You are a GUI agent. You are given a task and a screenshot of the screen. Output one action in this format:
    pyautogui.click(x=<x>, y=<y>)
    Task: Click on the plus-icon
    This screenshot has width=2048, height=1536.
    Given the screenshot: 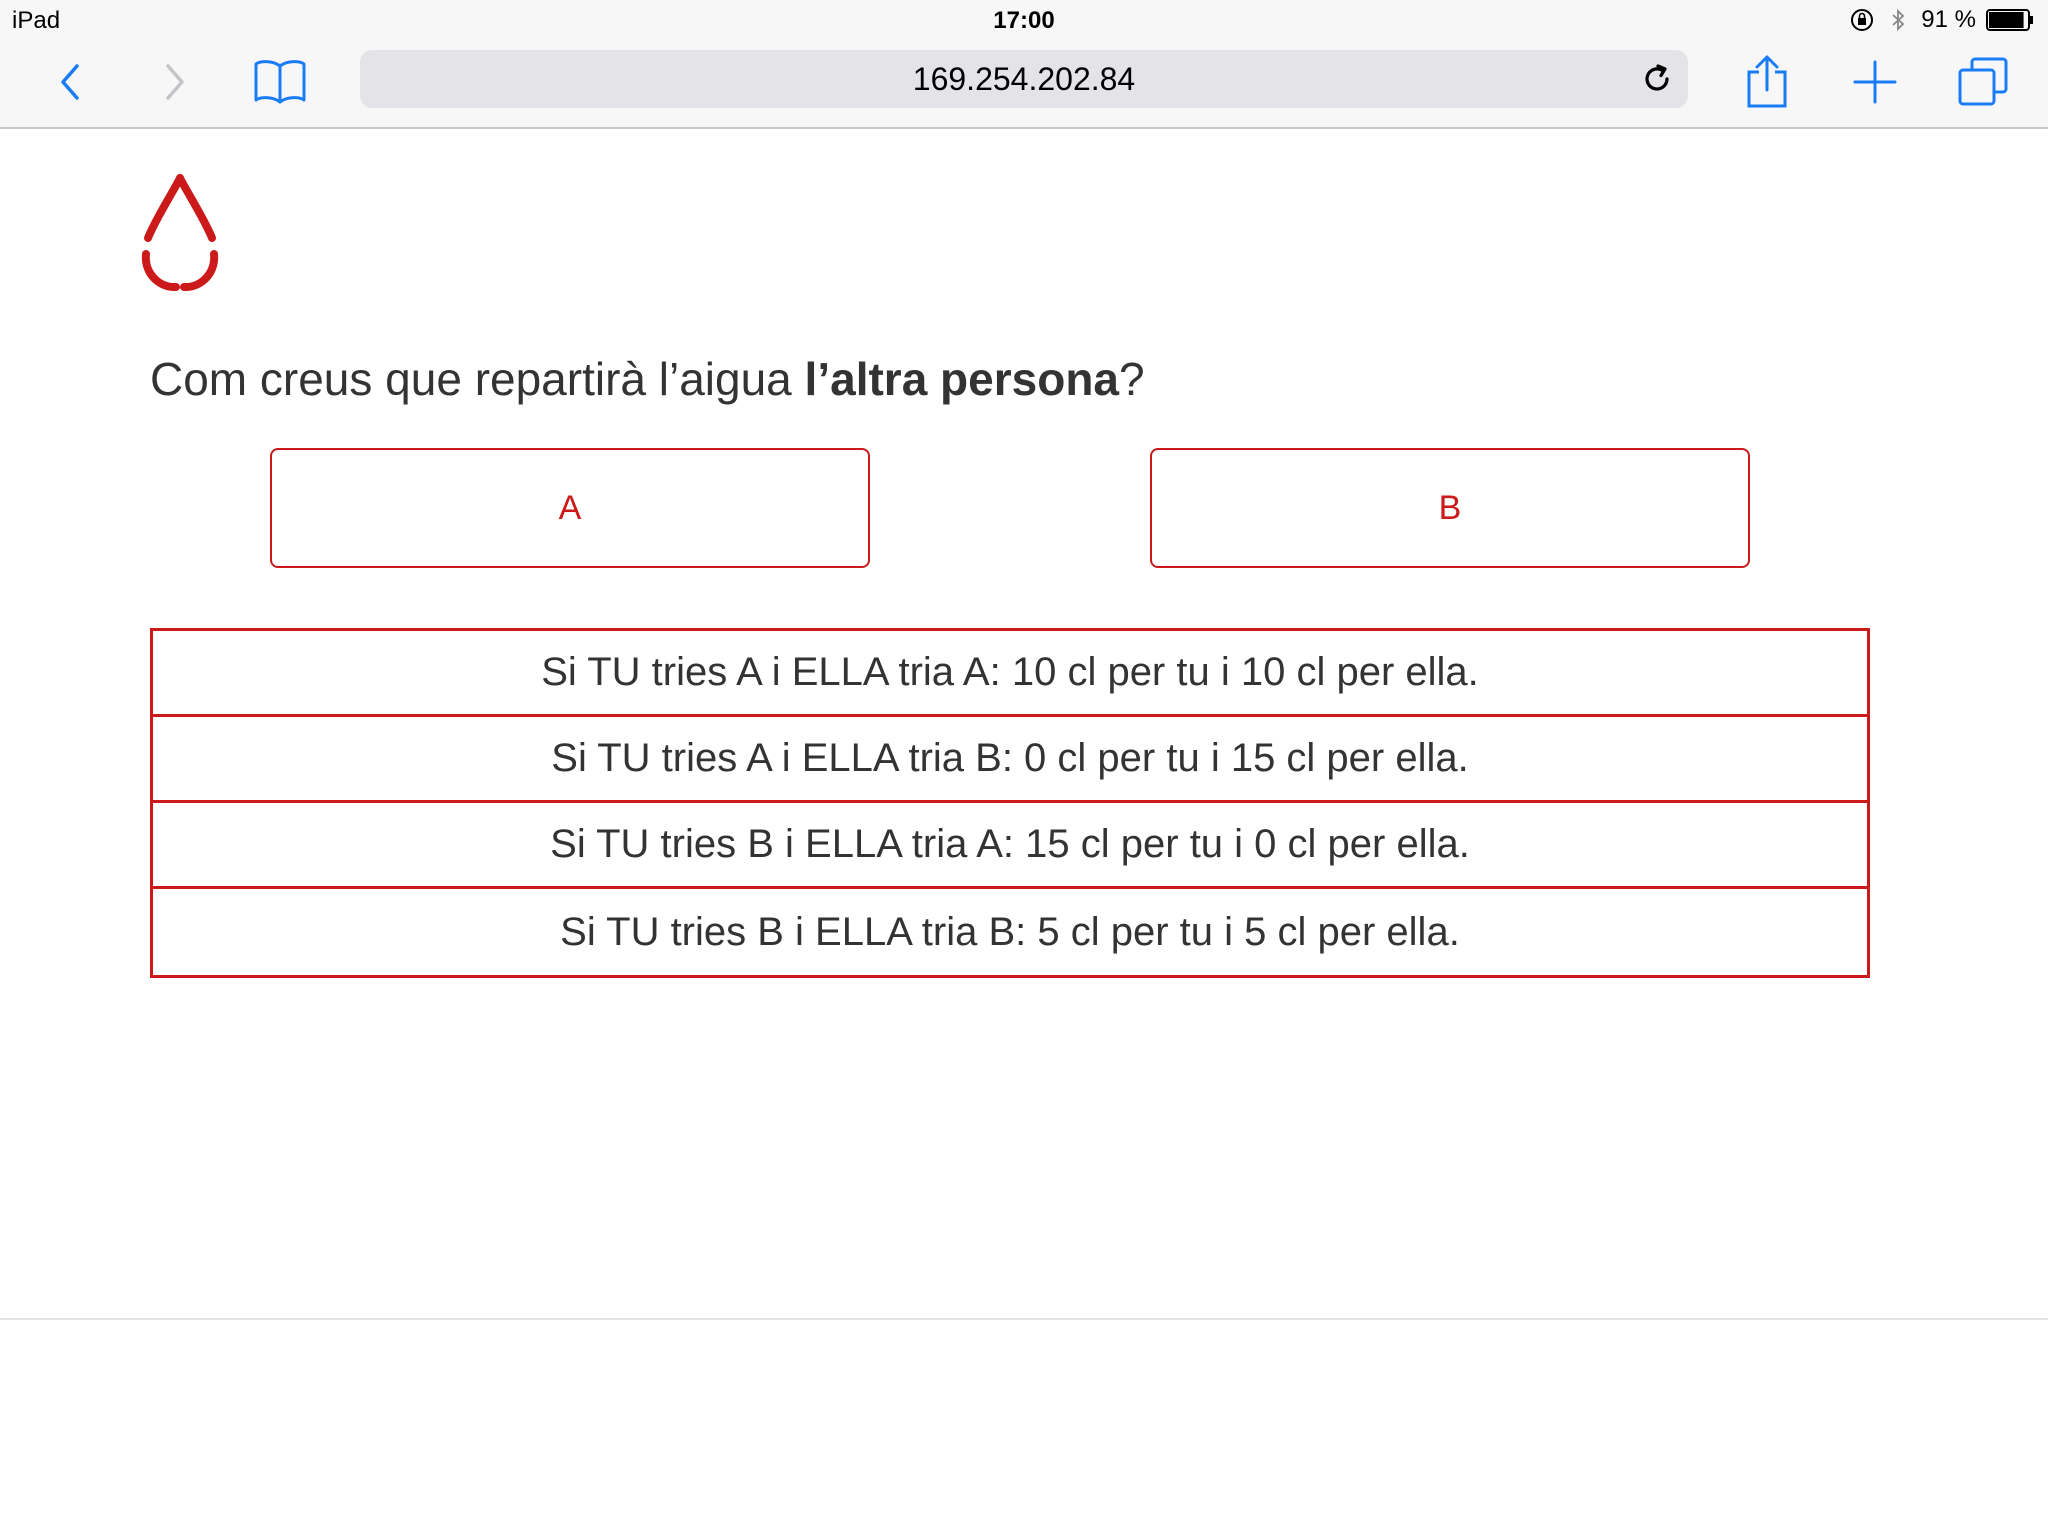 What is the action you would take?
    pyautogui.click(x=1875, y=82)
    